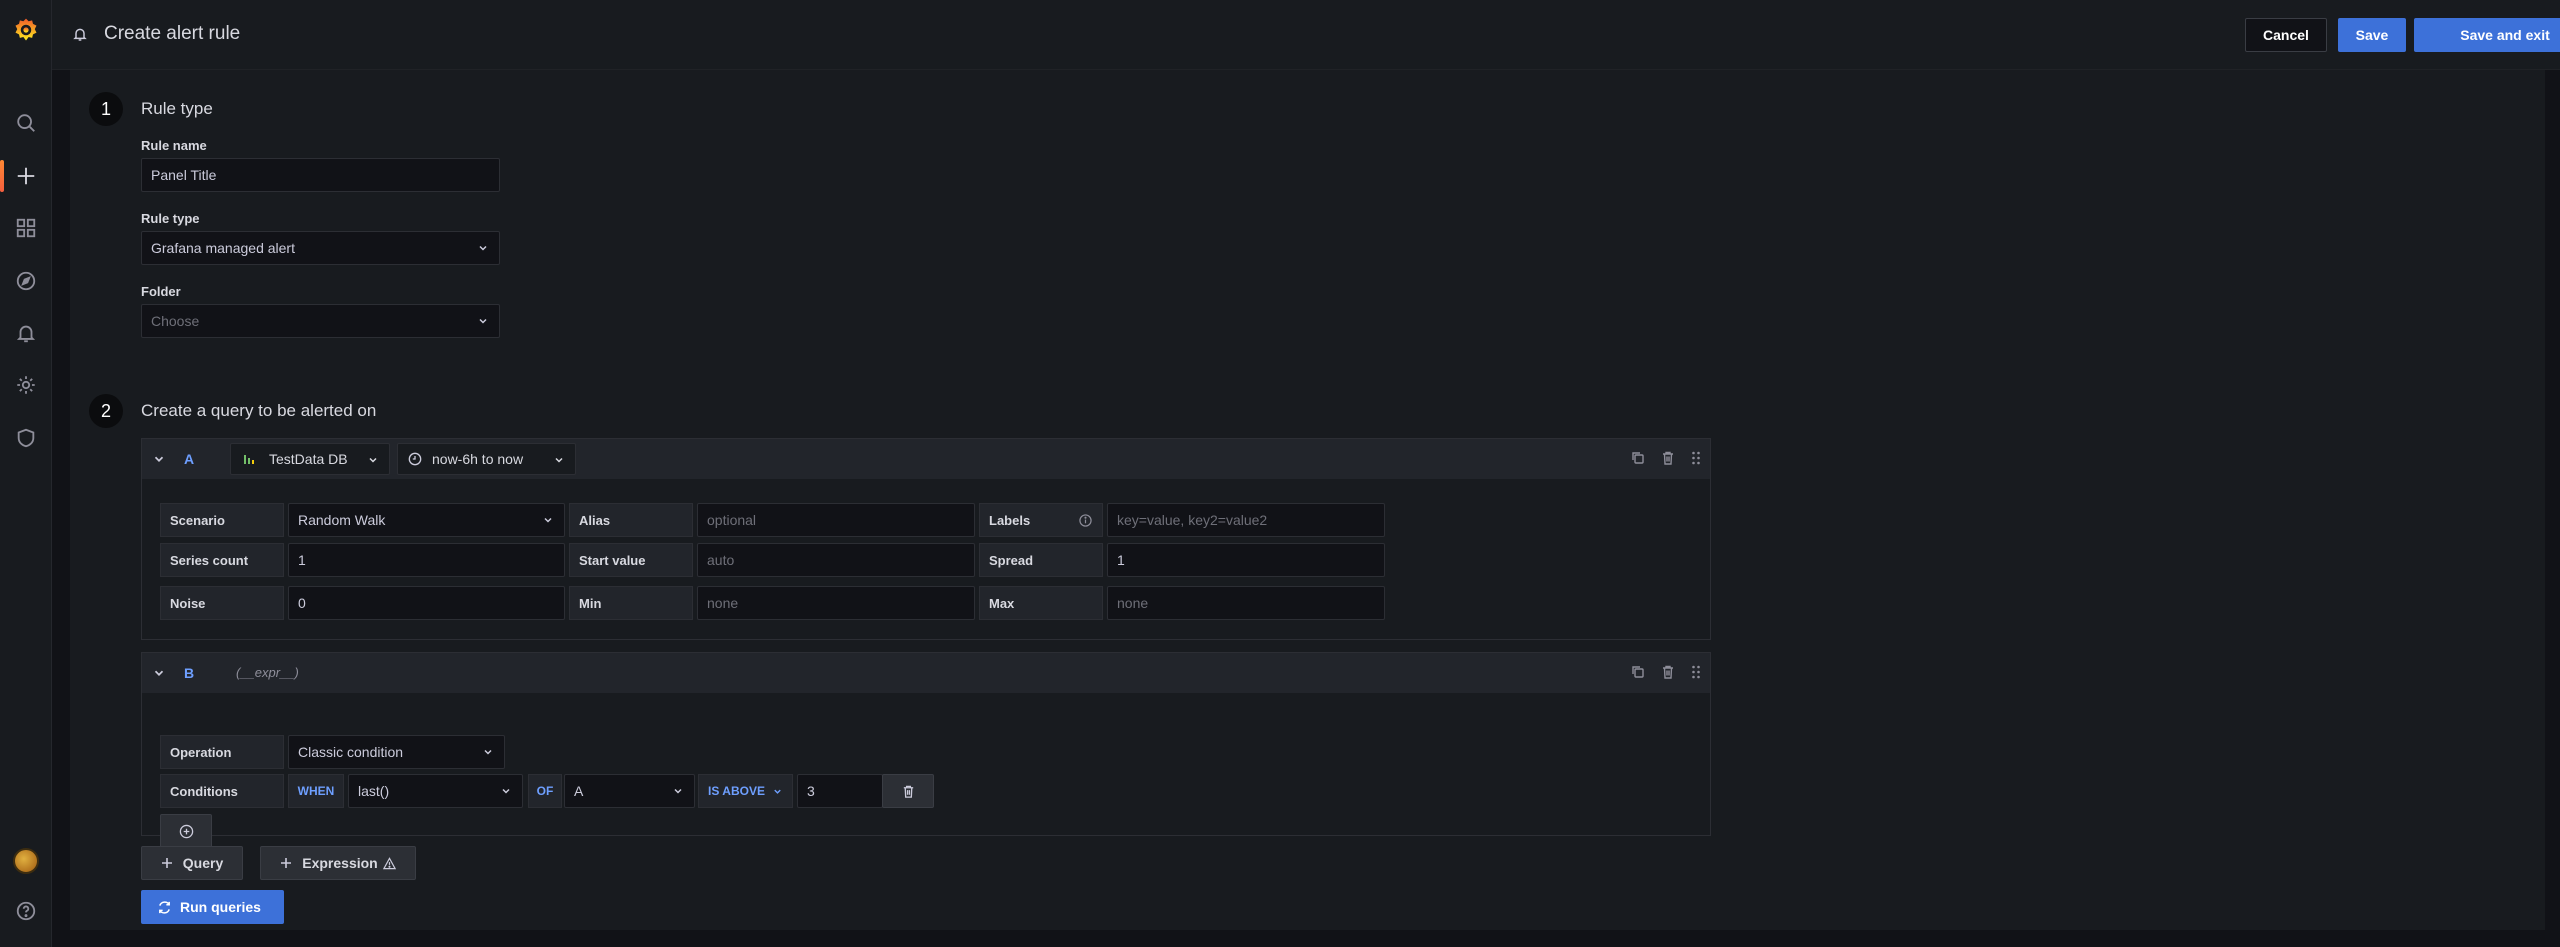 This screenshot has width=2560, height=947. I want to click on time-range-picker: now-6h to now, so click(486, 459).